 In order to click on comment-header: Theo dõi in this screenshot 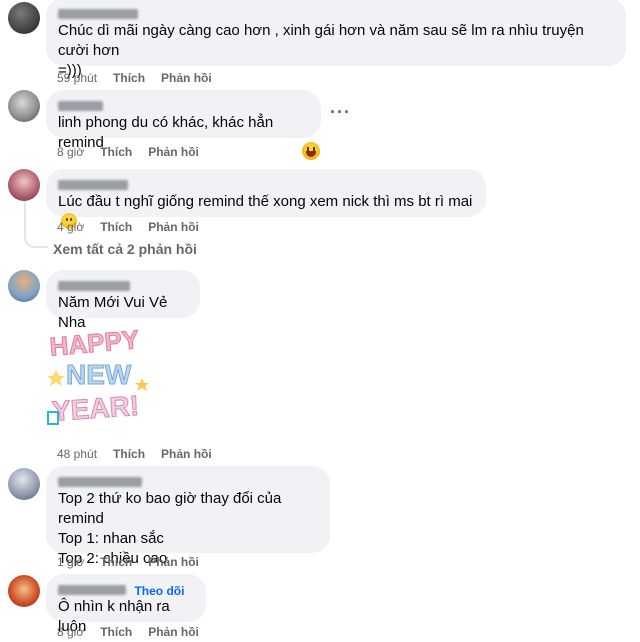, I will do `click(126, 590)`.